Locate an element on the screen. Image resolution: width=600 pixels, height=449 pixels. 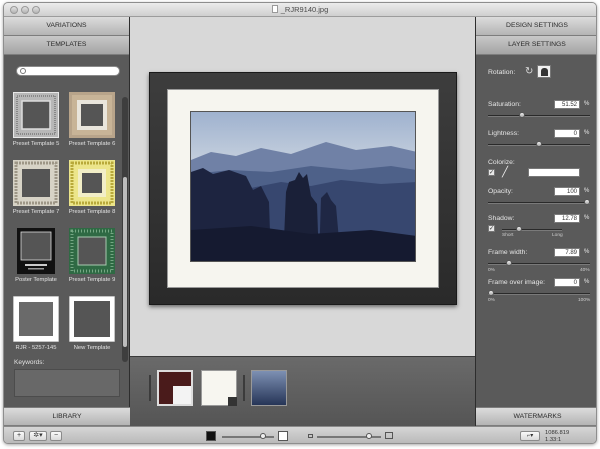
shadow-slider-knob is located at coordinates (518, 229).